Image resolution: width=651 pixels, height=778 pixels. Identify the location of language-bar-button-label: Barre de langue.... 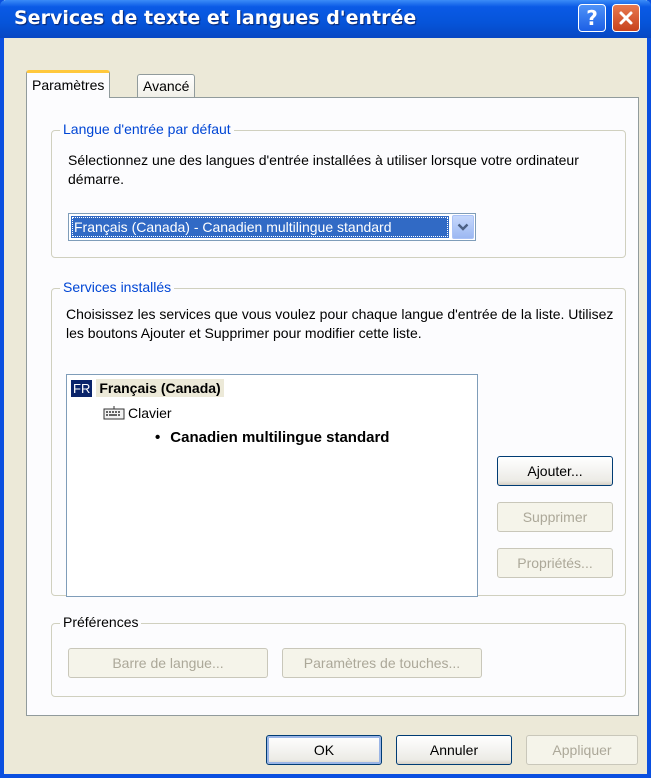
(168, 663).